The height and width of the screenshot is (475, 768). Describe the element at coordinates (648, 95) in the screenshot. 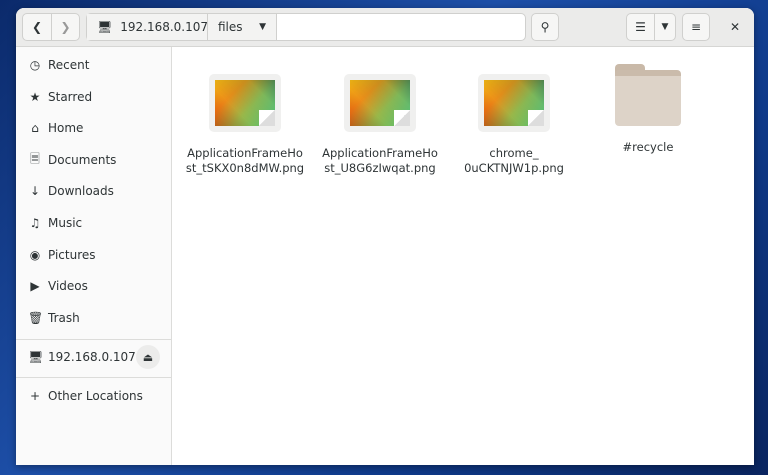

I see `folder-icon` at that location.